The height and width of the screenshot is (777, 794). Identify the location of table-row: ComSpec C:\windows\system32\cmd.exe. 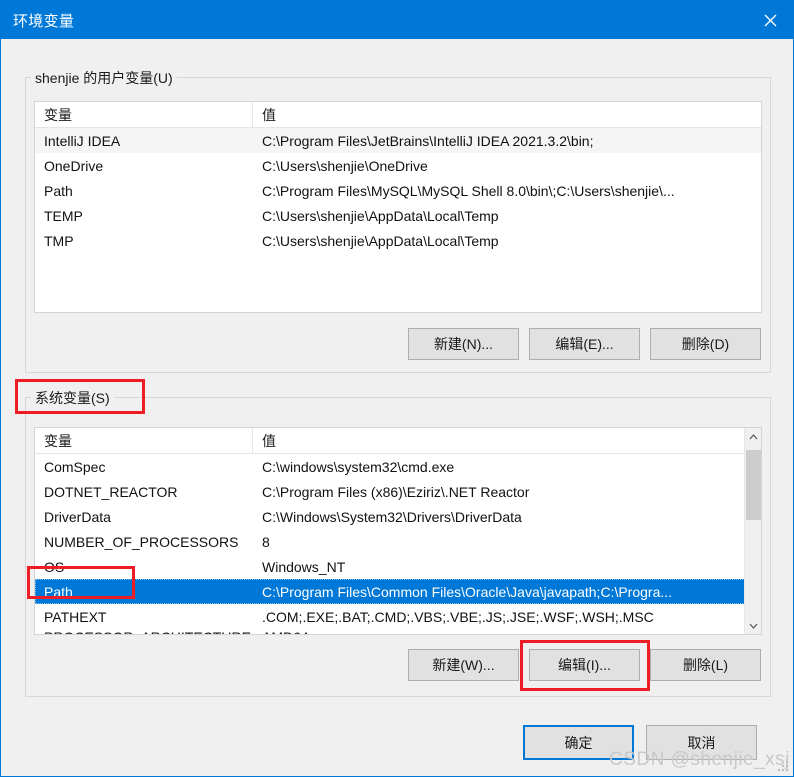
(398, 466).